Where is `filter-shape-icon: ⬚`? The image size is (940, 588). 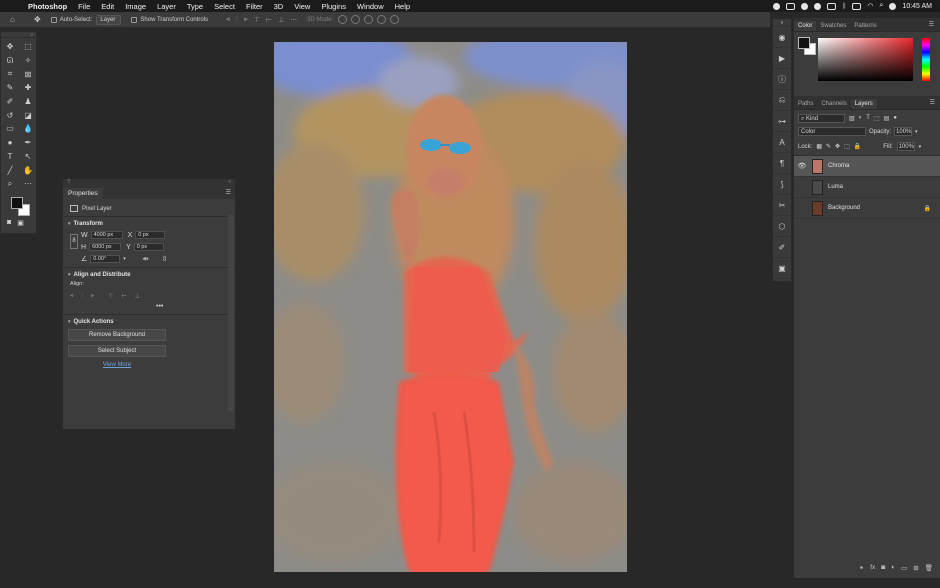
filter-shape-icon: ⬚ is located at coordinates (877, 118).